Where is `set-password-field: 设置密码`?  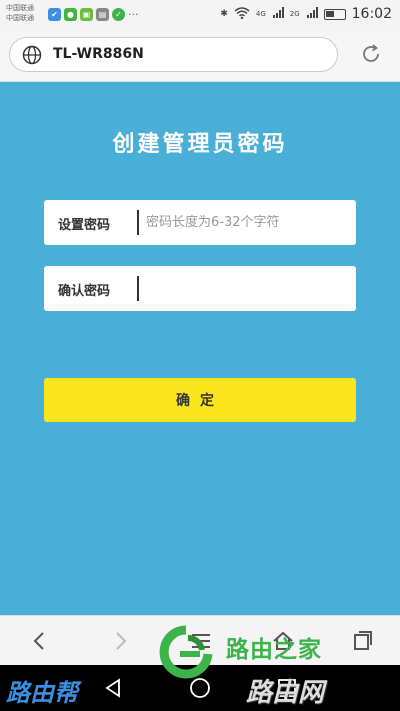
set-password-field: 设置密码 is located at coordinates (200, 222).